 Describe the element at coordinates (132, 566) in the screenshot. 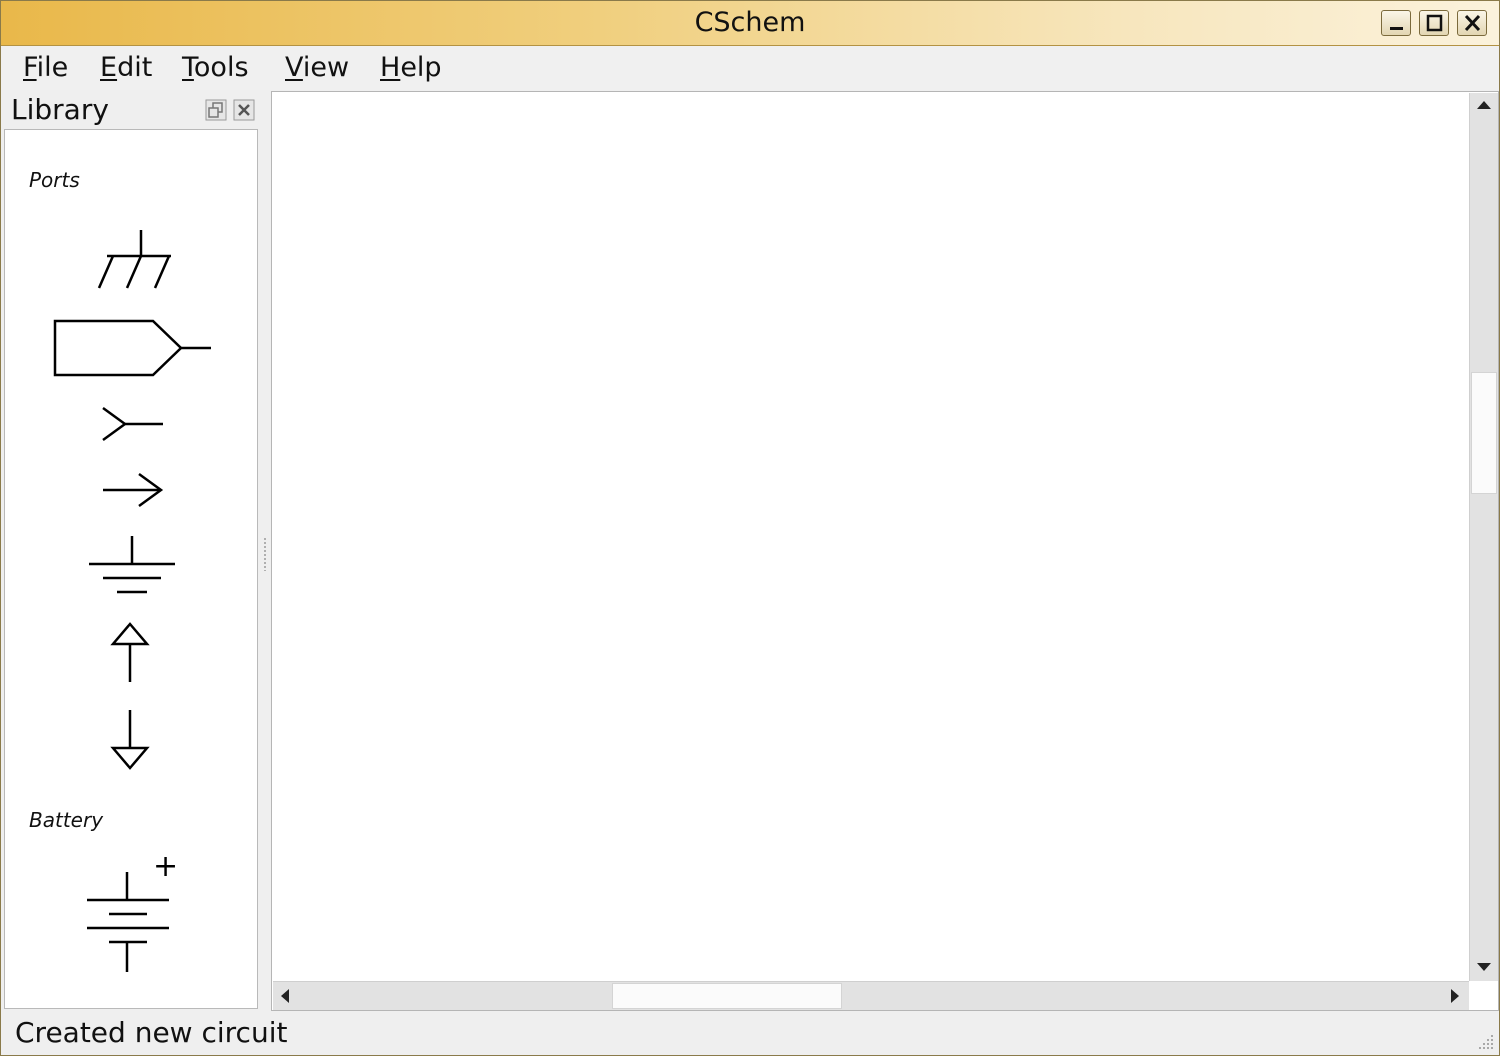

I see `ground-icon` at that location.